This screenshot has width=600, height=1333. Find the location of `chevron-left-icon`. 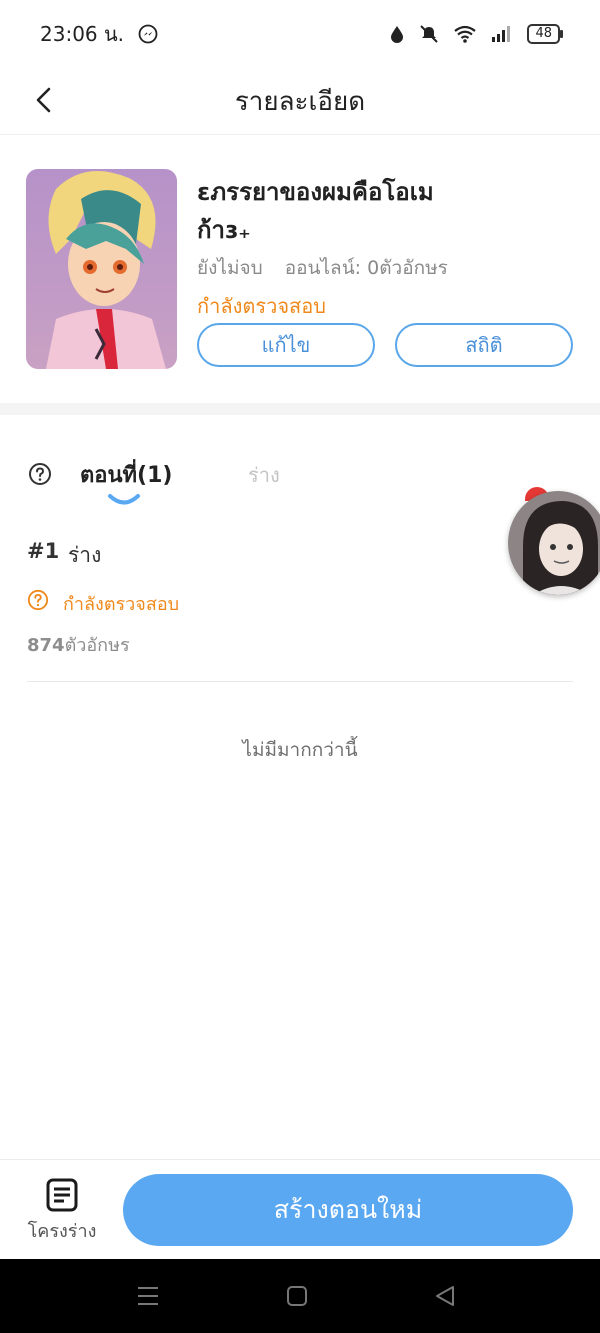

chevron-left-icon is located at coordinates (43, 100).